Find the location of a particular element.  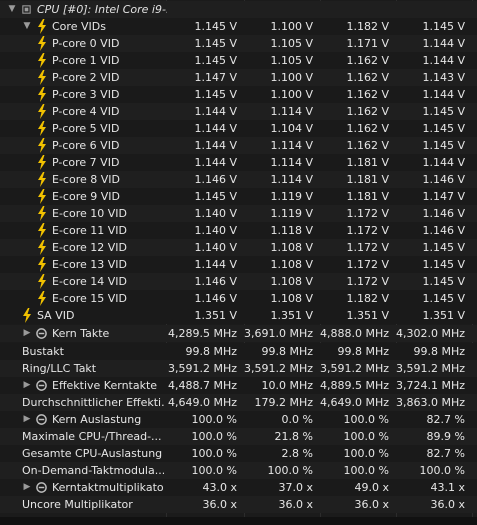

value-avg: 3,591.2 MHz is located at coordinates (431, 368).